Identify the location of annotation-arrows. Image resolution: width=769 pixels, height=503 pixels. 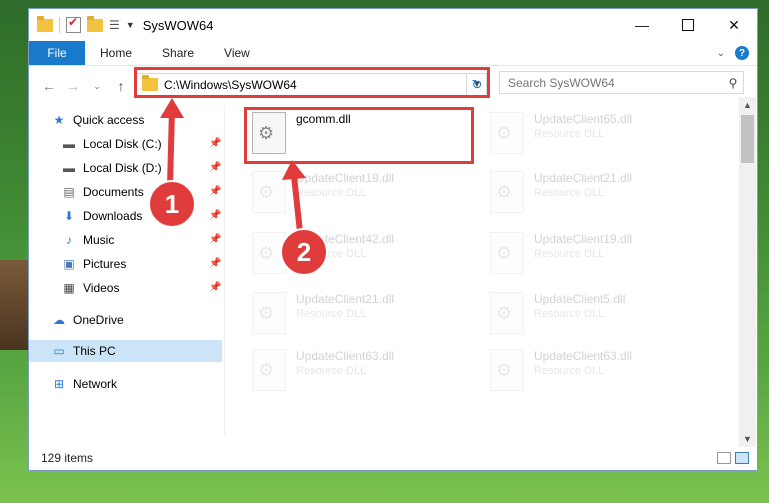
(233, 166).